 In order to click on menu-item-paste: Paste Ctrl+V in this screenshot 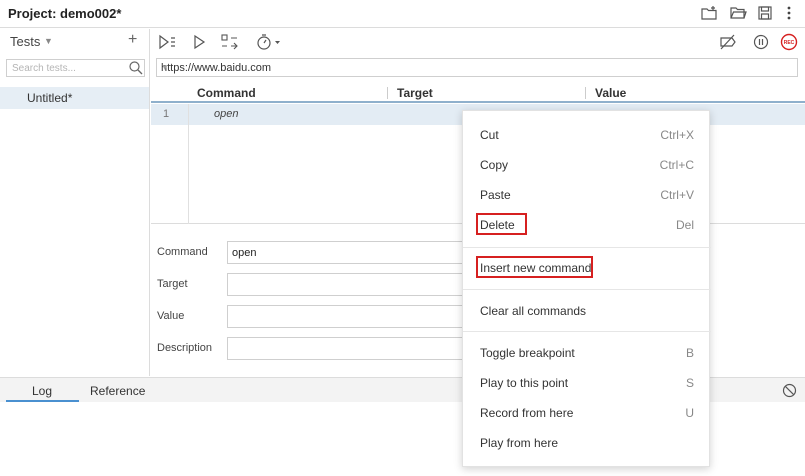, I will do `click(587, 195)`.